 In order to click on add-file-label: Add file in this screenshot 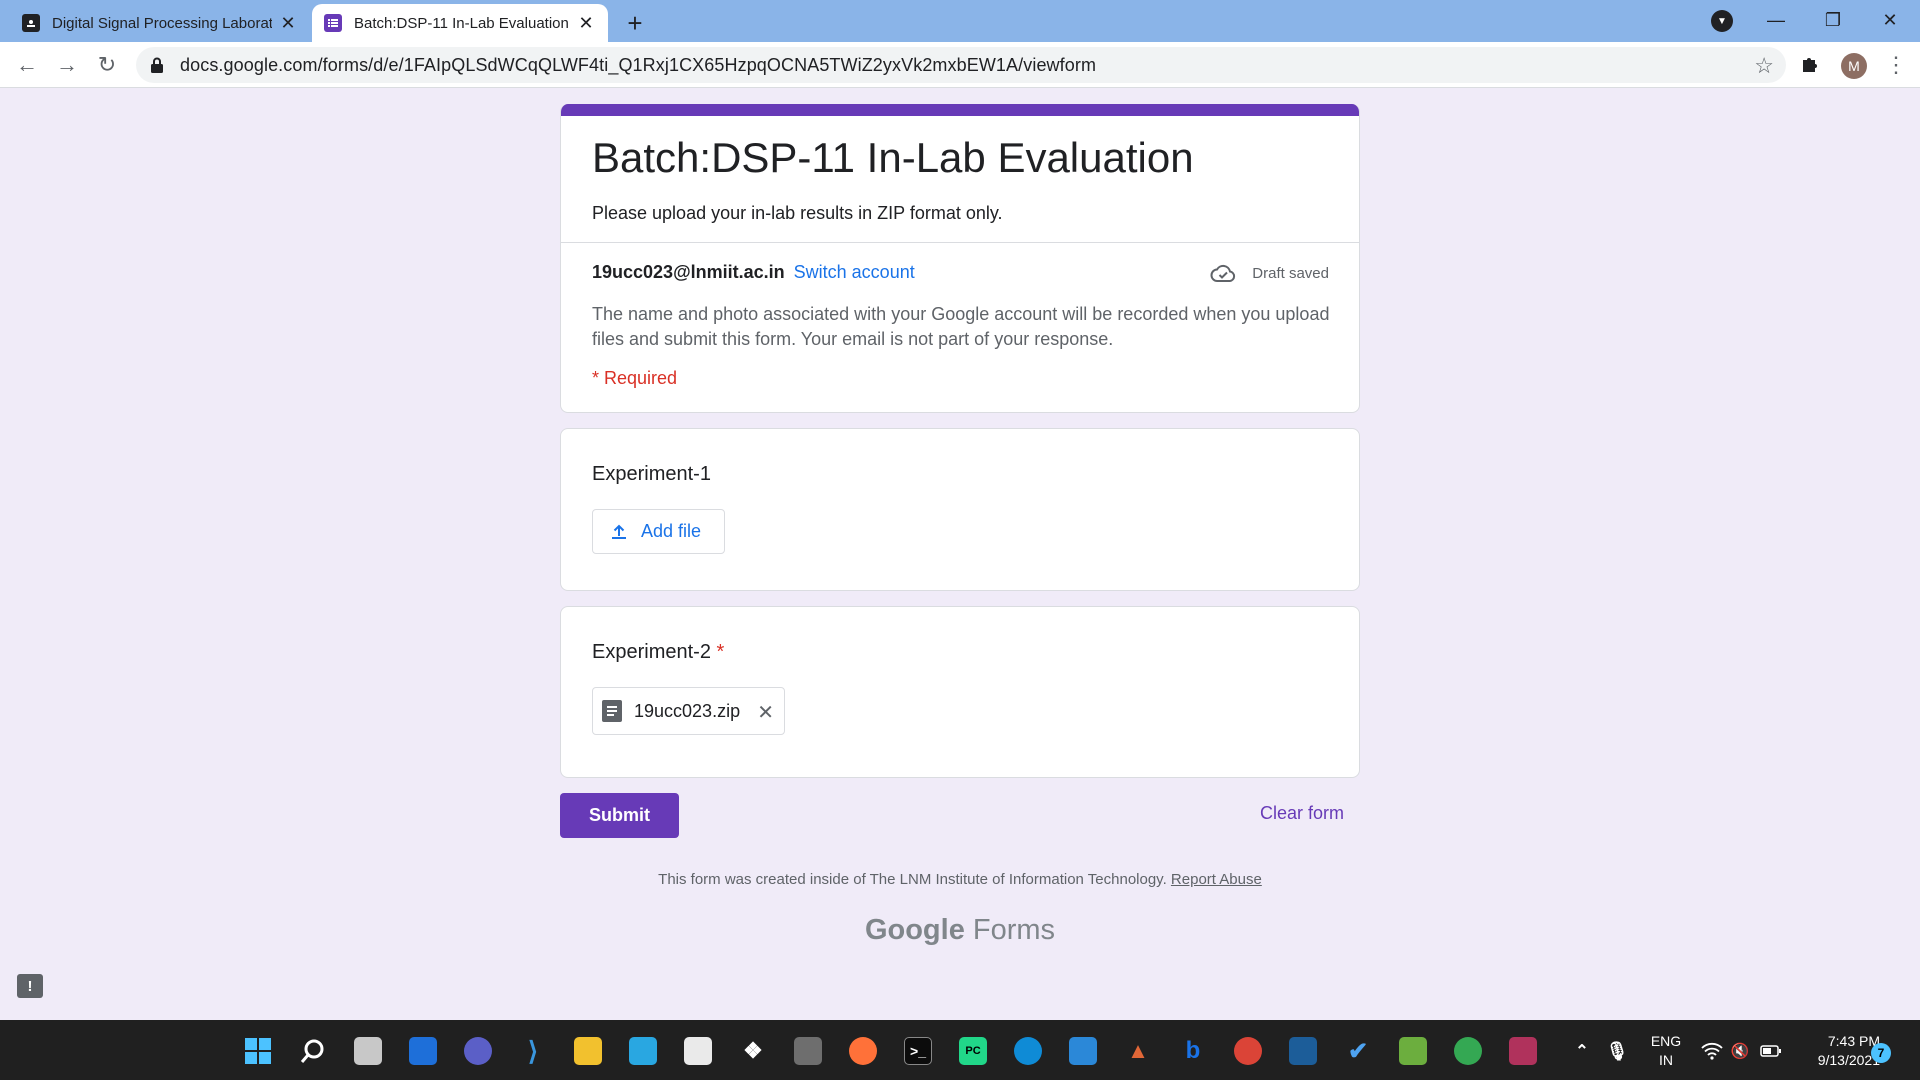, I will do `click(671, 531)`.